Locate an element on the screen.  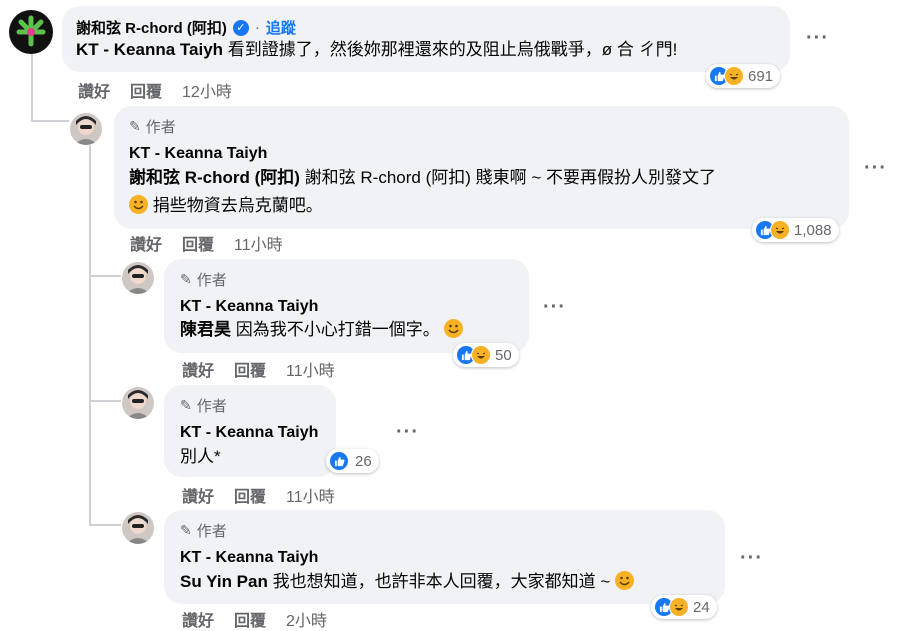
cannabis-leaf-icon is located at coordinates (31, 31).